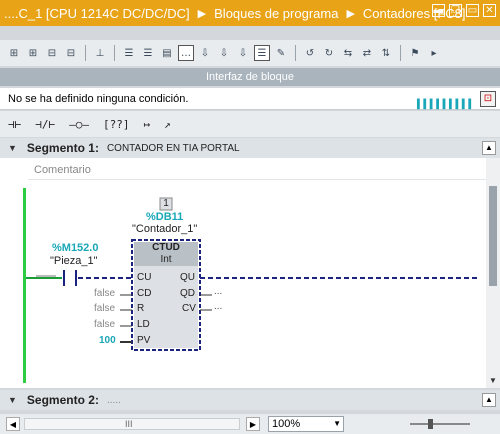  What do you see at coordinates (116, 124) in the screenshot?
I see `empty-box-icon: [??]` at bounding box center [116, 124].